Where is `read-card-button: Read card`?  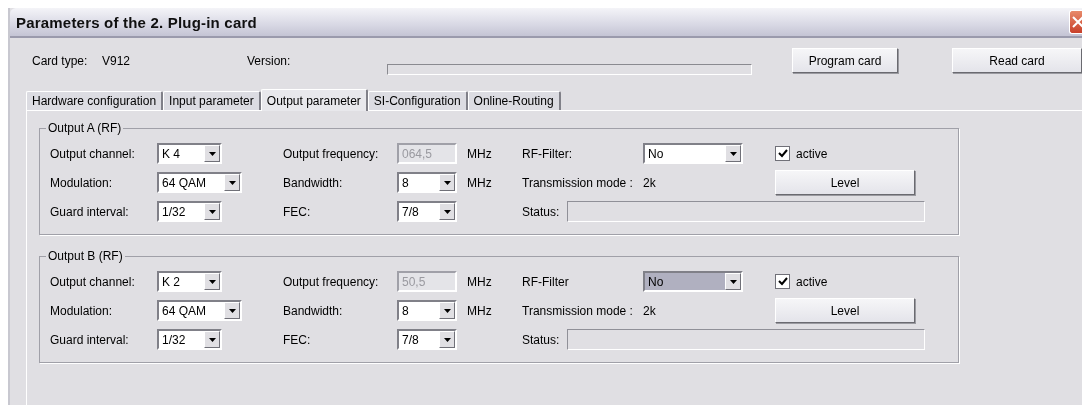 read-card-button: Read card is located at coordinates (1017, 60).